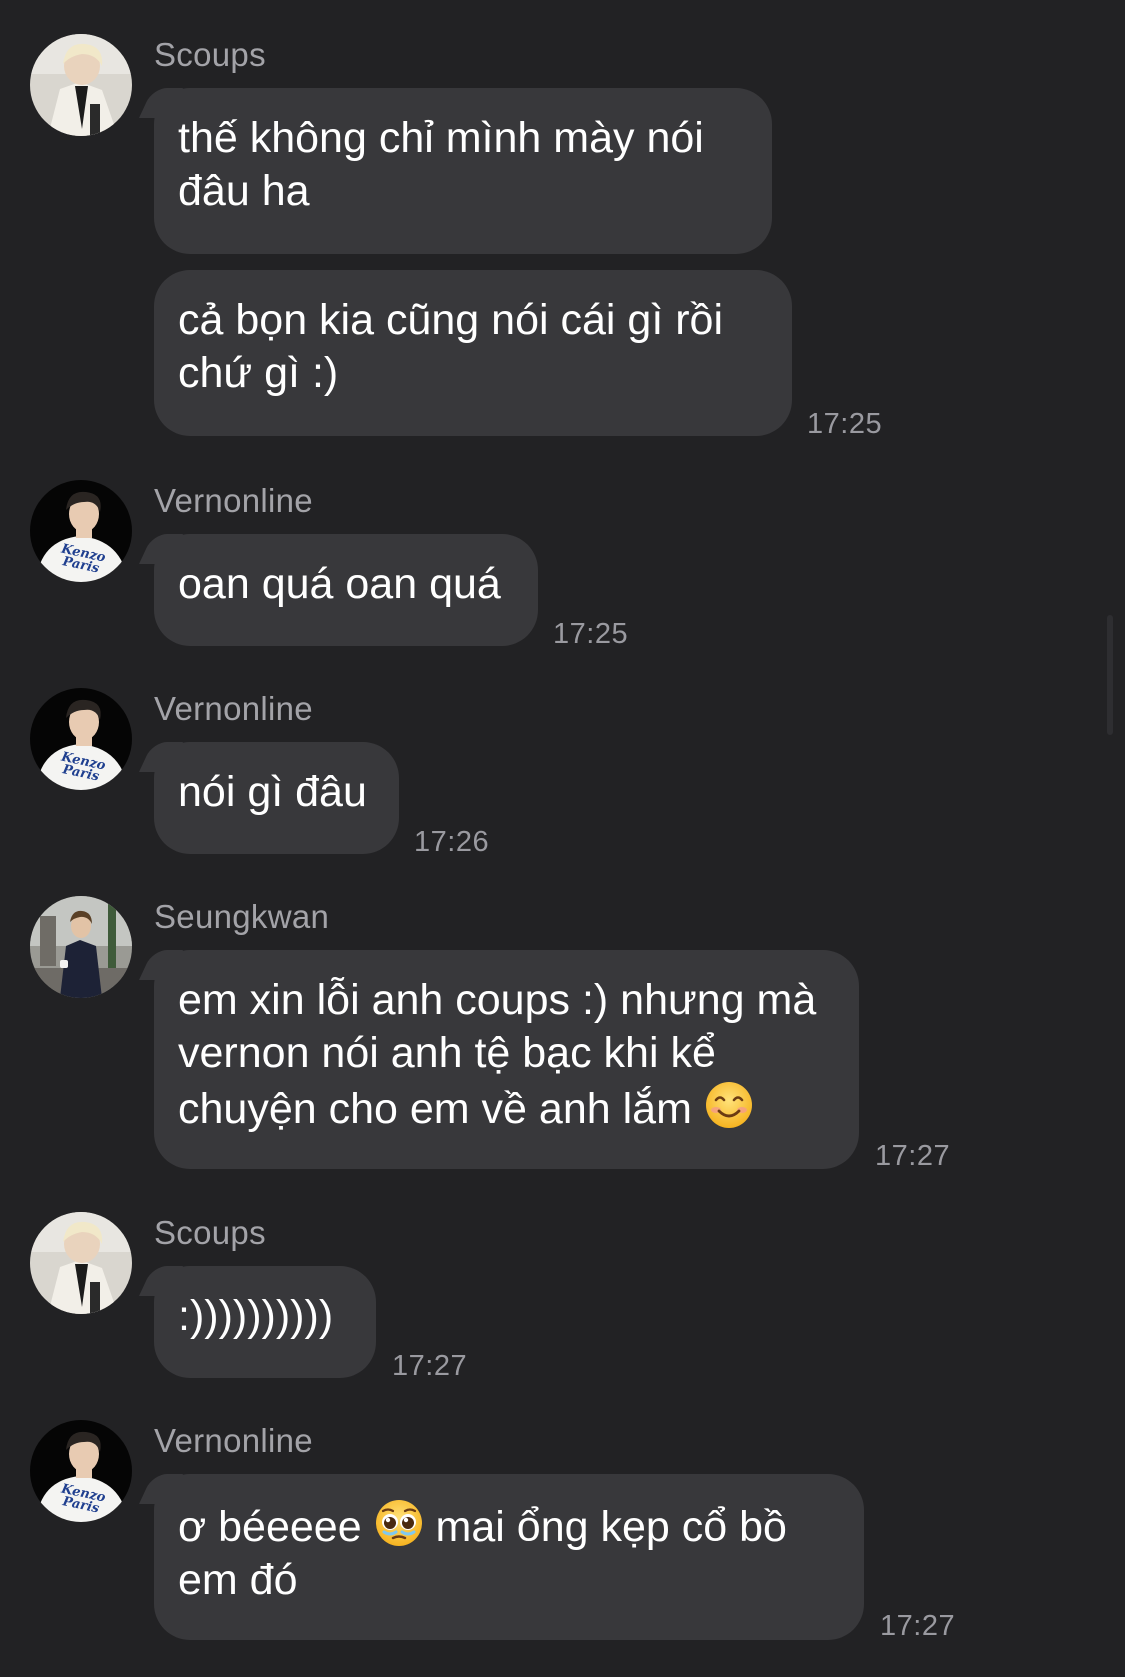 This screenshot has height=1677, width=1125. Describe the element at coordinates (728, 1105) in the screenshot. I see `smiling-face-icon` at that location.